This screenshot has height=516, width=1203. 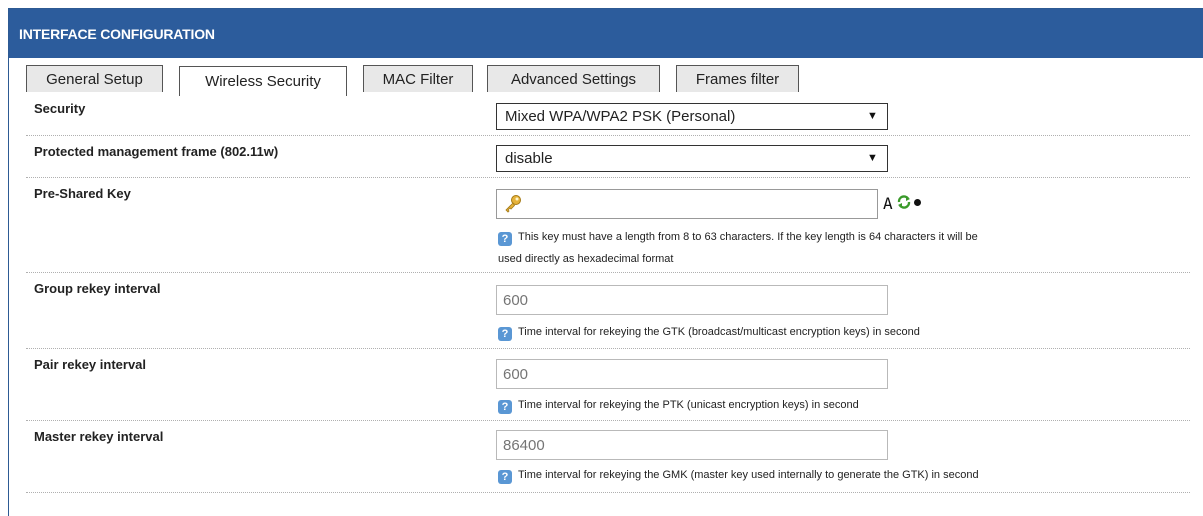 What do you see at coordinates (263, 81) in the screenshot?
I see `tab-wireless-security: Wireless Security` at bounding box center [263, 81].